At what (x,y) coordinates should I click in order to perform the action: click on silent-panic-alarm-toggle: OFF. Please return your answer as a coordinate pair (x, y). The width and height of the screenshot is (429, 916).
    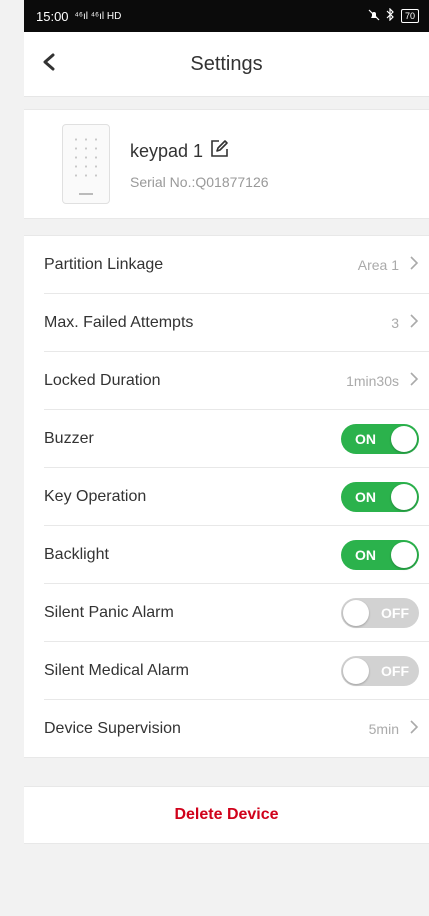
    Looking at the image, I should click on (380, 612).